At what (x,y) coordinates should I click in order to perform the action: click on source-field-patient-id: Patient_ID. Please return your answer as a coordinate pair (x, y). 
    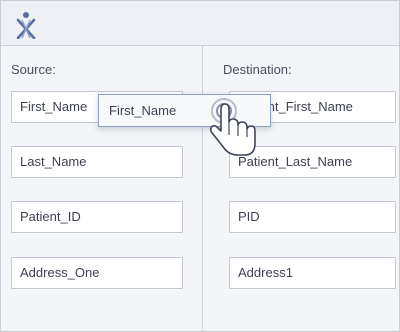
    Looking at the image, I should click on (97, 217).